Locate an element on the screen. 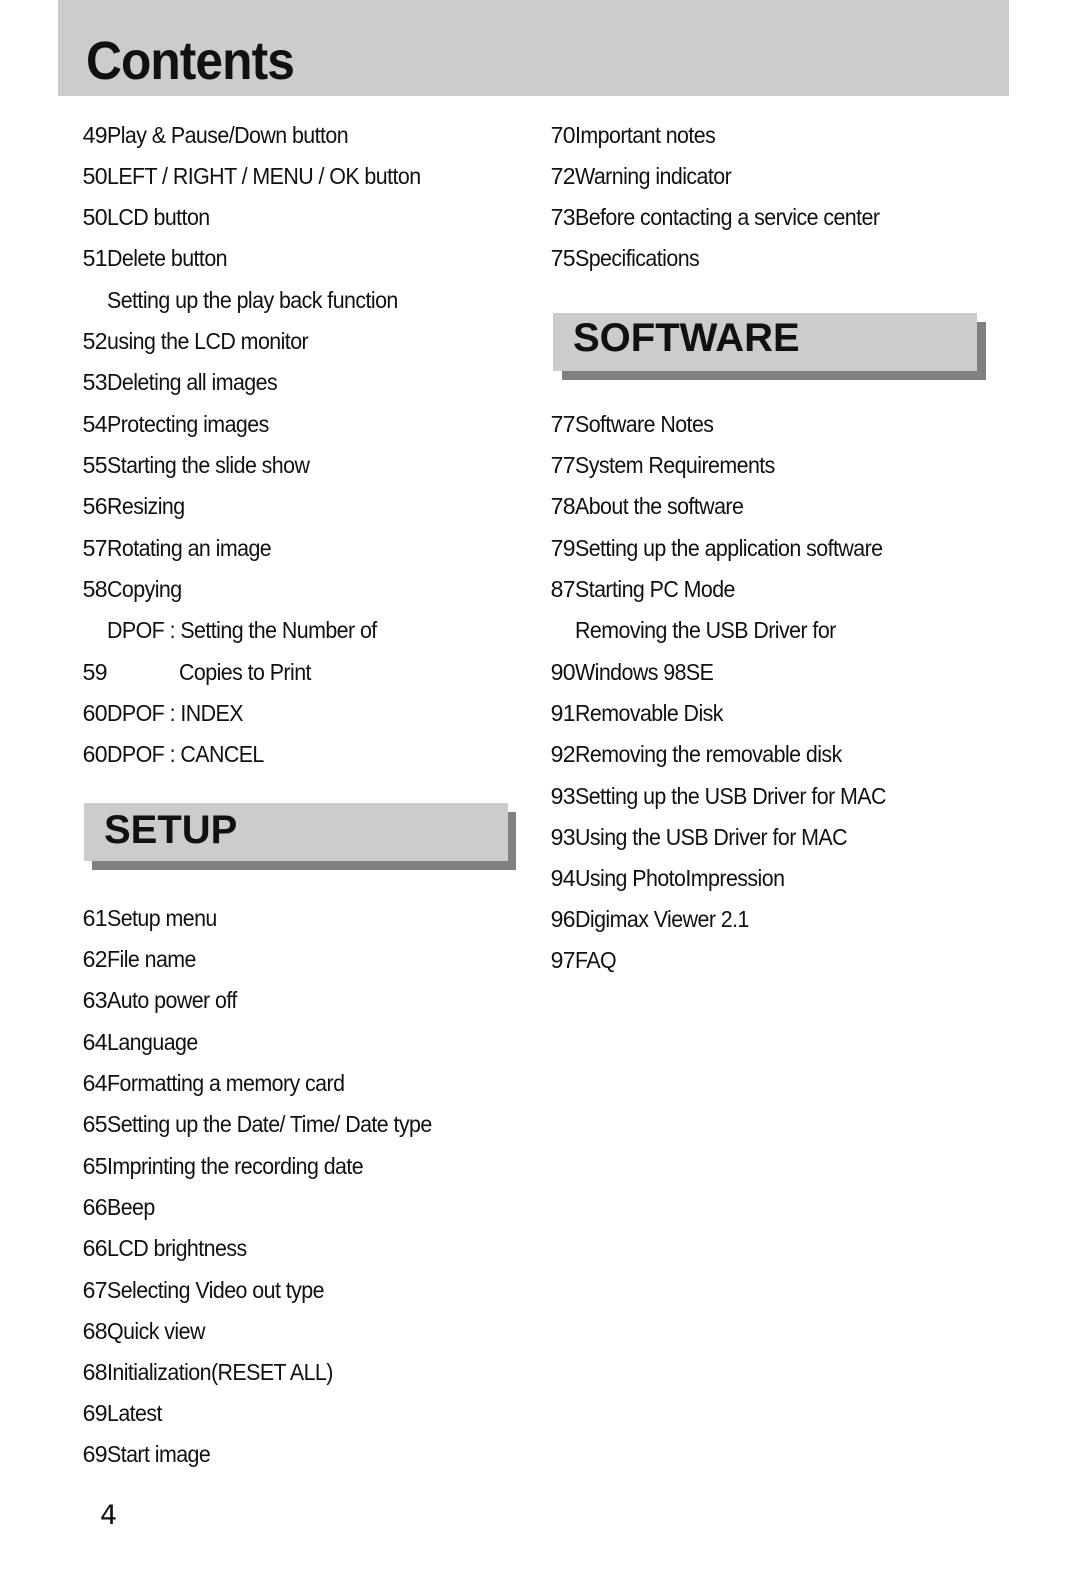 The height and width of the screenshot is (1585, 1080). toc-page-number: 92 is located at coordinates (563, 754).